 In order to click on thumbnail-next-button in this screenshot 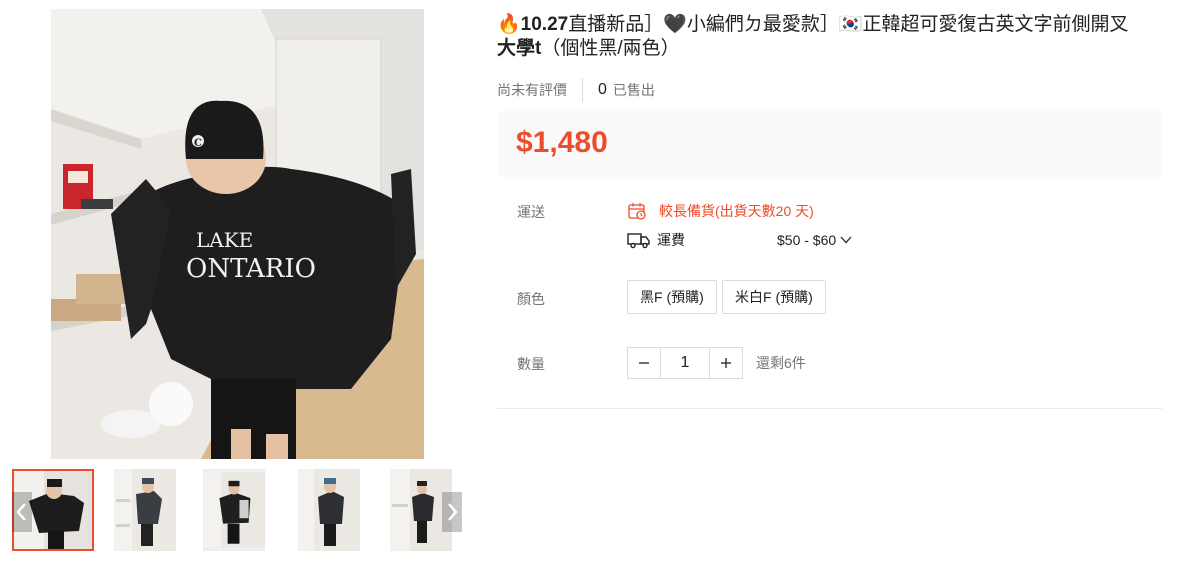, I will do `click(452, 512)`.